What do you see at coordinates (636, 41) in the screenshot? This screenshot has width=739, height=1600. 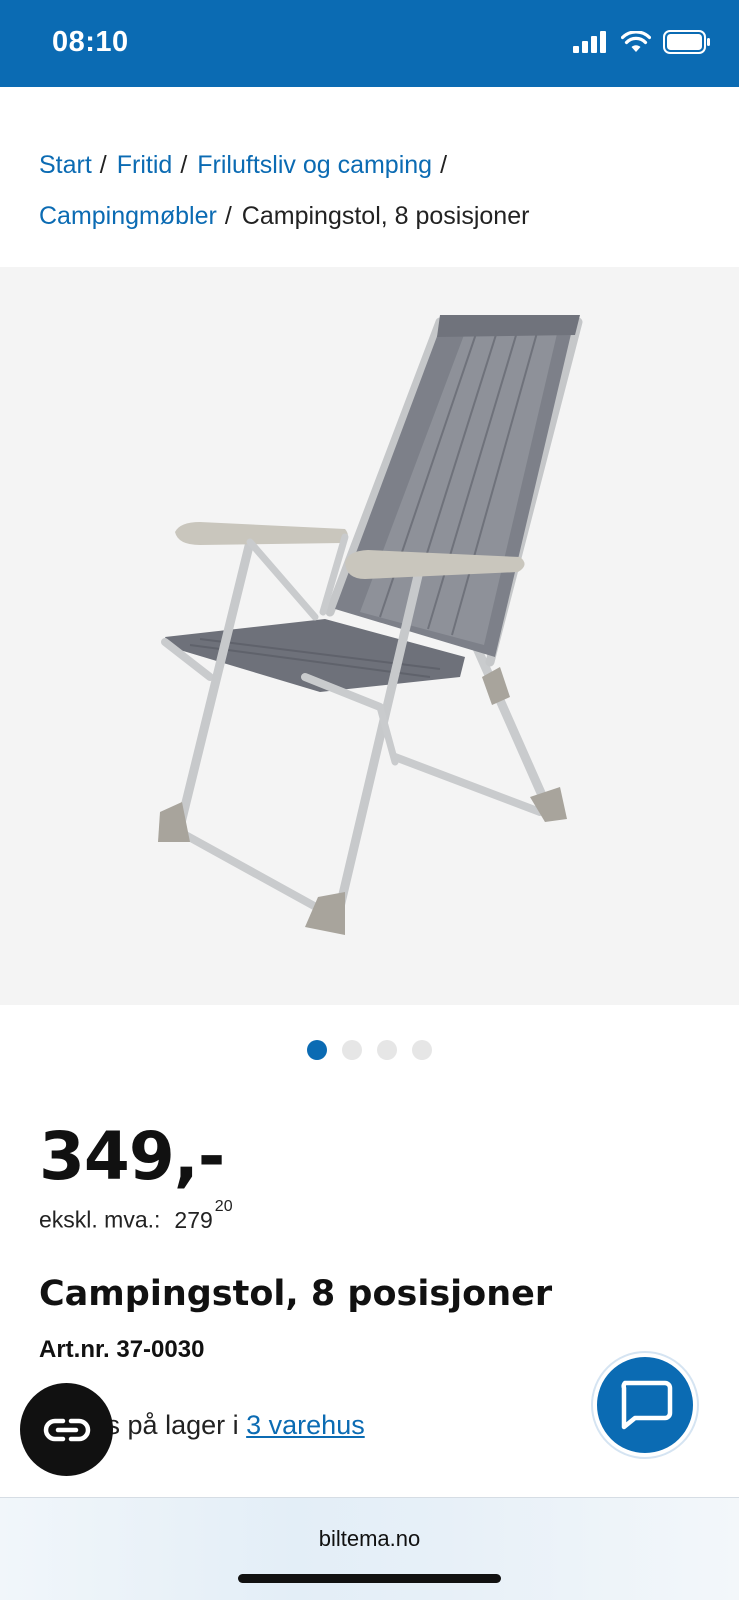 I see `wifi-icon` at bounding box center [636, 41].